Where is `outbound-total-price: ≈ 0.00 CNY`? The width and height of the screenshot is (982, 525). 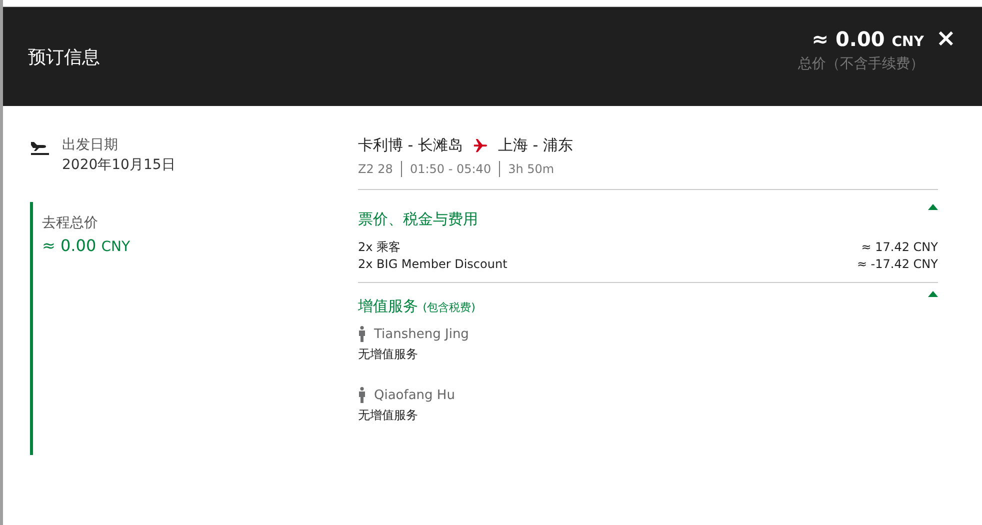 outbound-total-price: ≈ 0.00 CNY is located at coordinates (86, 245).